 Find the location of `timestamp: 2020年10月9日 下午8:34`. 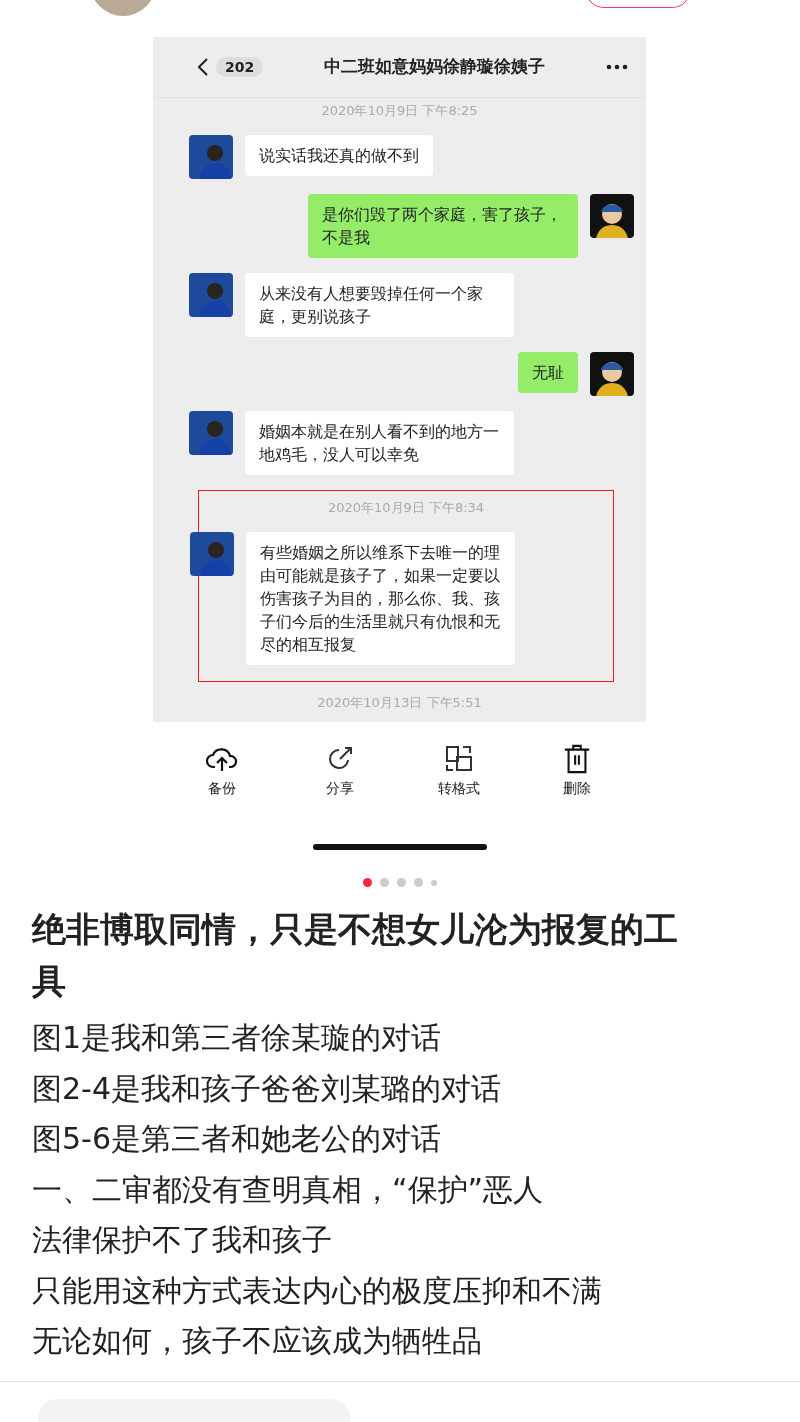

timestamp: 2020年10月9日 下午8:34 is located at coordinates (406, 508).